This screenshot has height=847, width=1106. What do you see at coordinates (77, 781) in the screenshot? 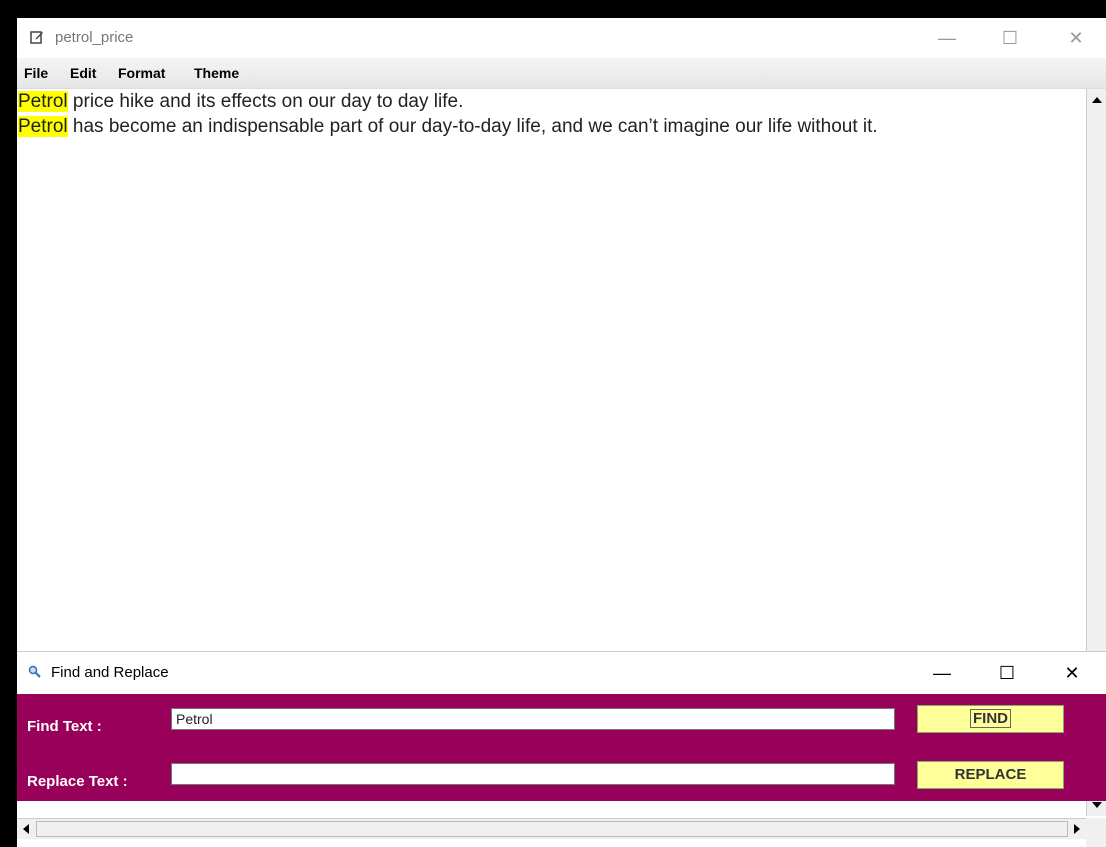
I see `replace-text-label: Replace Text :` at bounding box center [77, 781].